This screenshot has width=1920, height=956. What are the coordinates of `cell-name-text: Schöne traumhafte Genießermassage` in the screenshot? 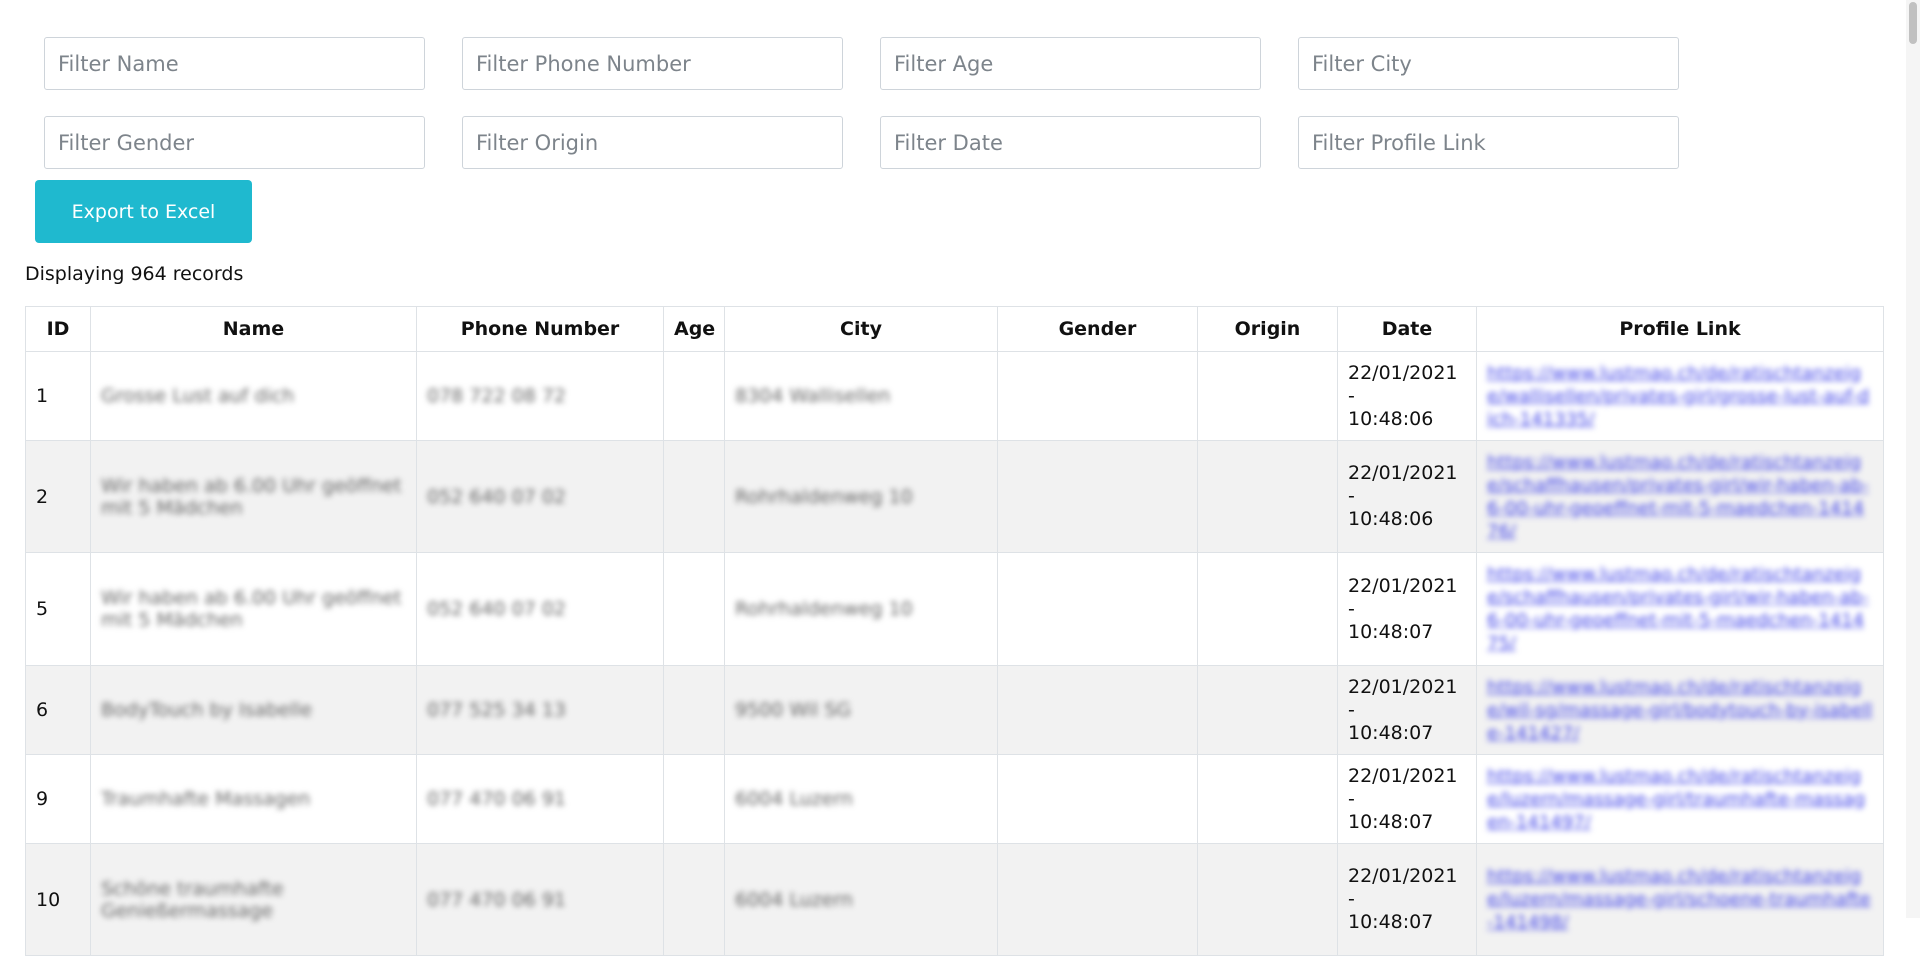 It's located at (192, 899).